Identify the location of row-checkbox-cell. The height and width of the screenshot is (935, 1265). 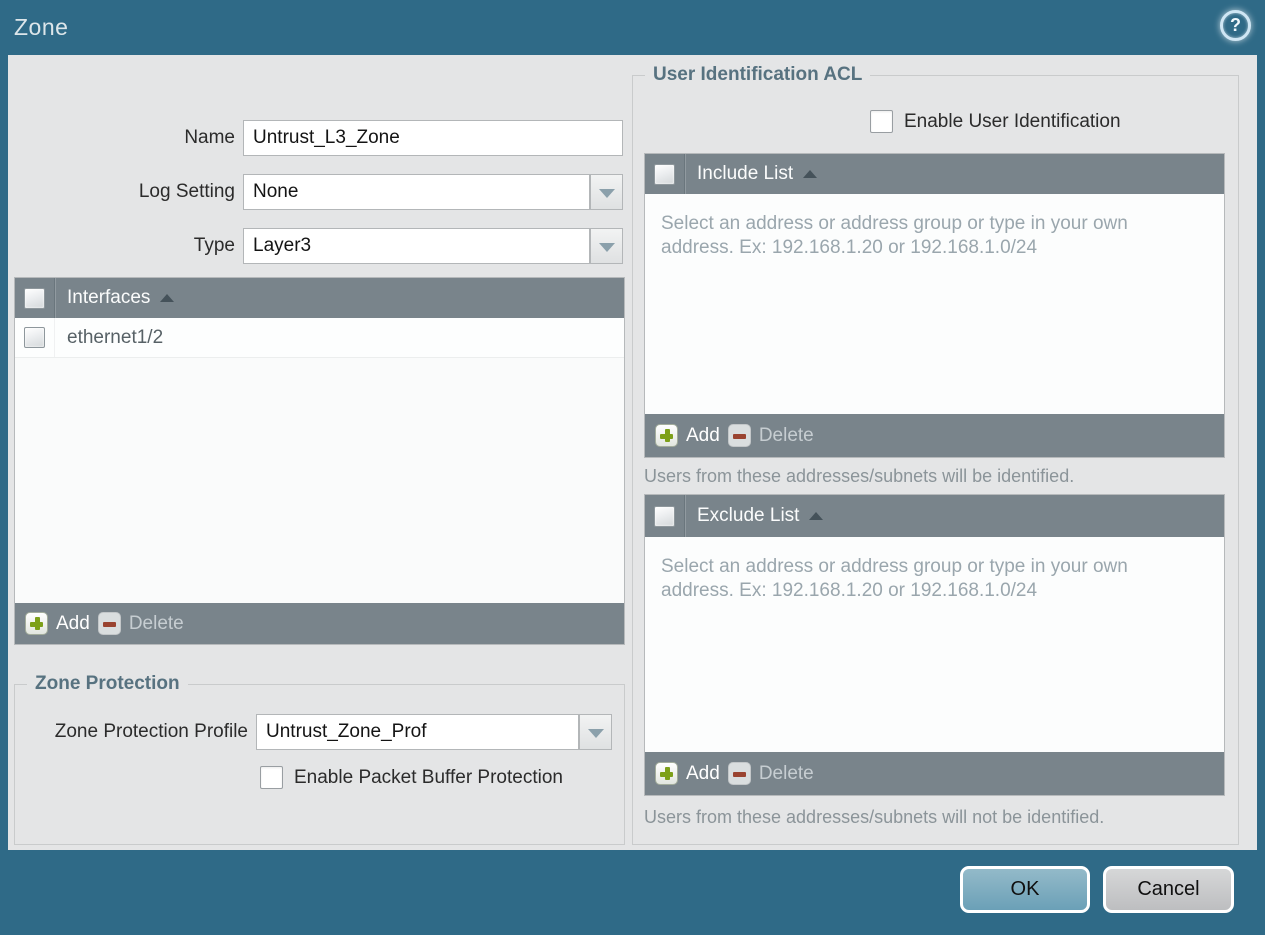
(35, 337).